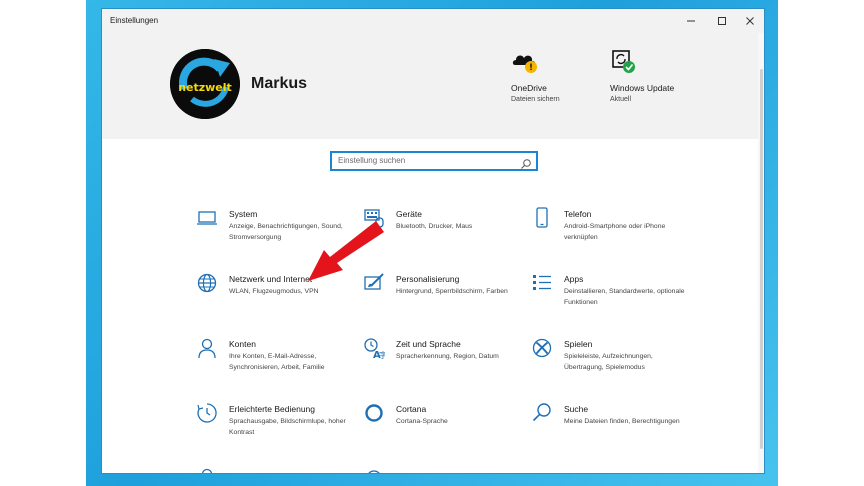 Image resolution: width=864 pixels, height=486 pixels. I want to click on keyboard-icon, so click(374, 218).